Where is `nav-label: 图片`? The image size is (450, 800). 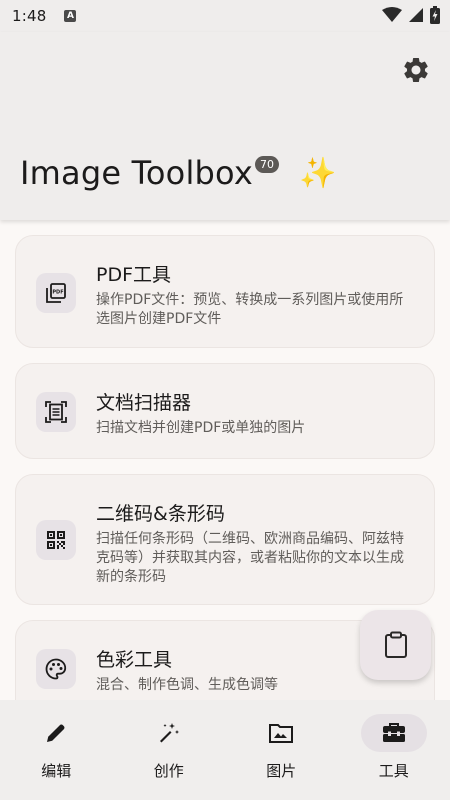
nav-label: 图片 is located at coordinates (281, 771).